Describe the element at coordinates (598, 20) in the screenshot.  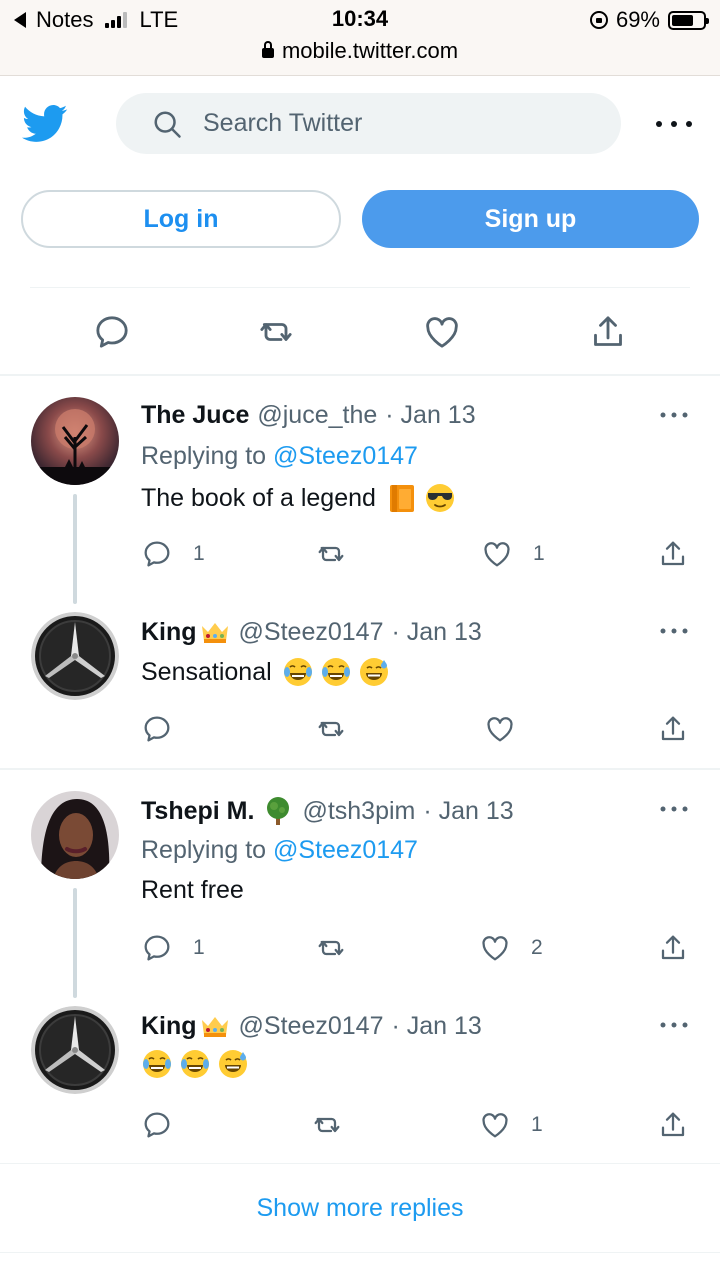
I see `rotation-lock-icon` at that location.